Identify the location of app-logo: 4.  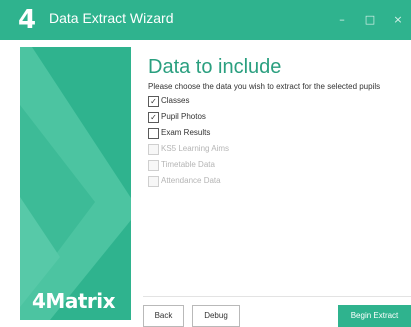
(27, 20).